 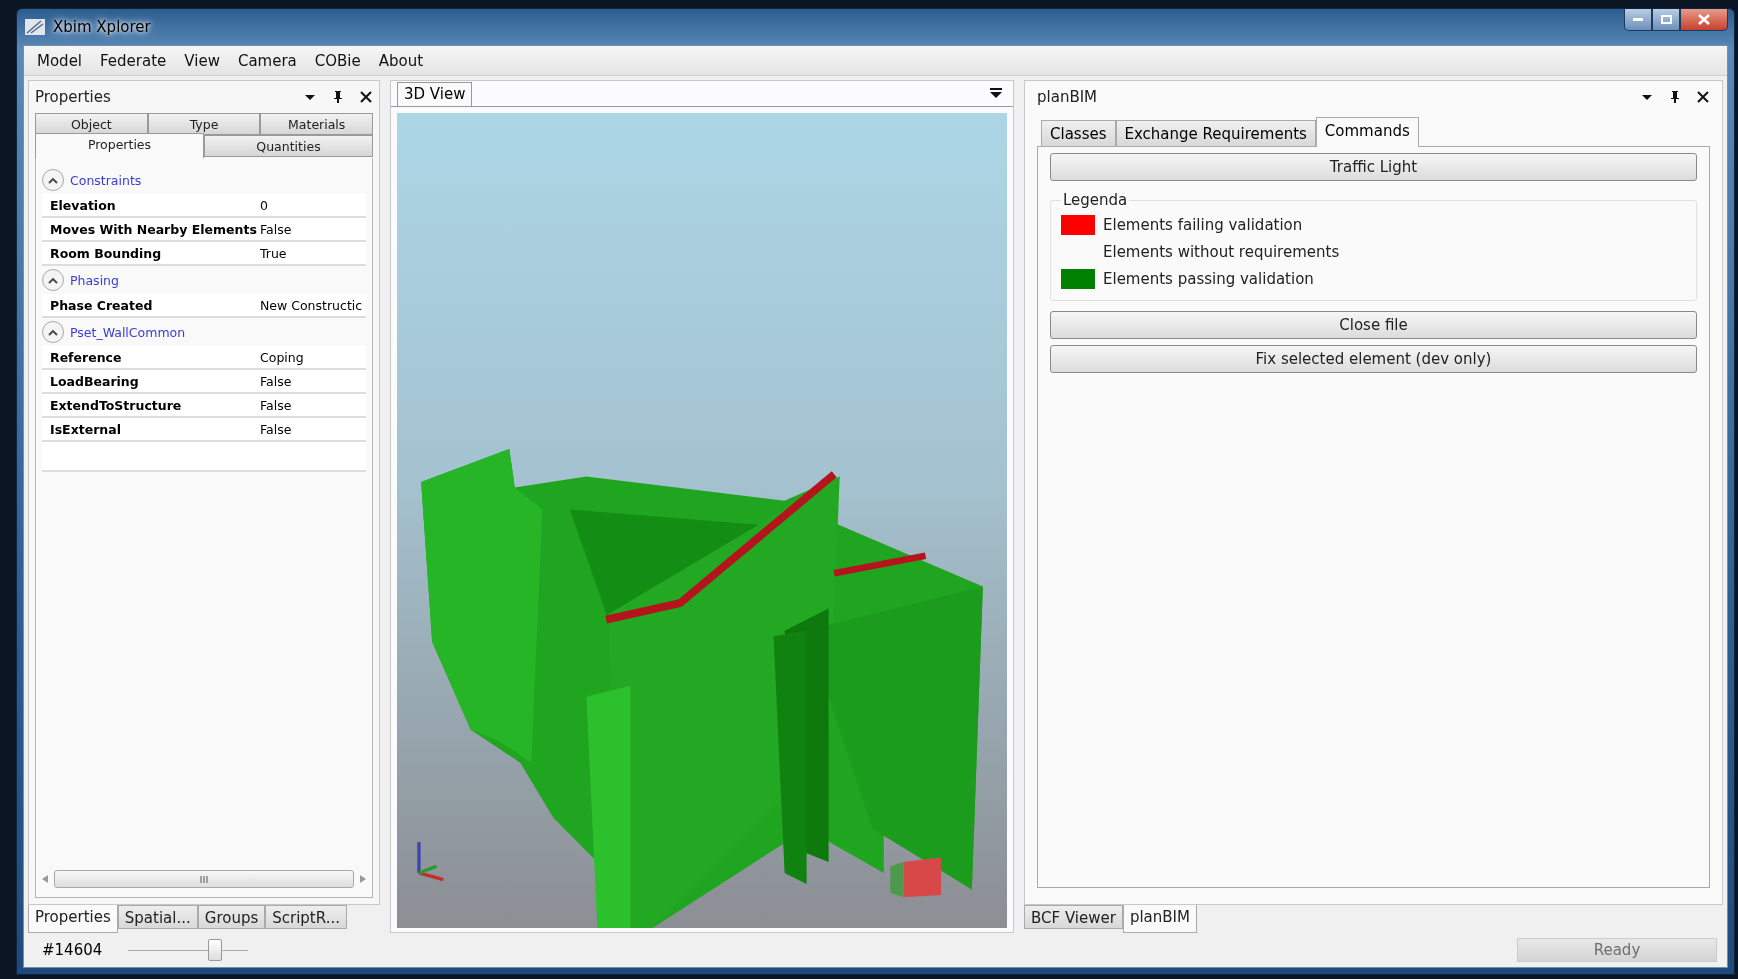 I want to click on command-button: Fix selected element (dev only), so click(x=1373, y=359).